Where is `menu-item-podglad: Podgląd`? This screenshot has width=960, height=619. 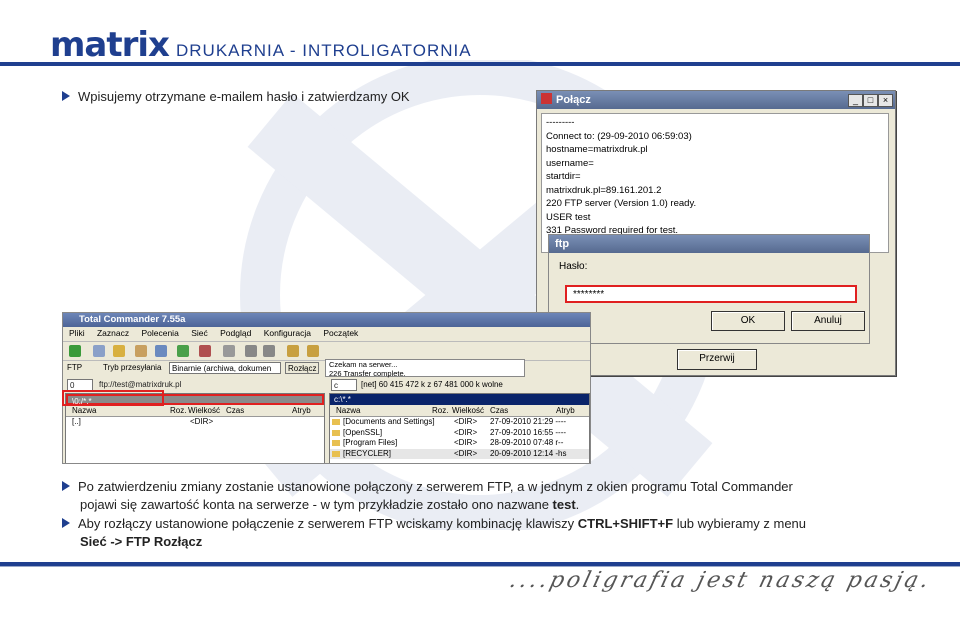 menu-item-podglad: Podgląd is located at coordinates (235, 333).